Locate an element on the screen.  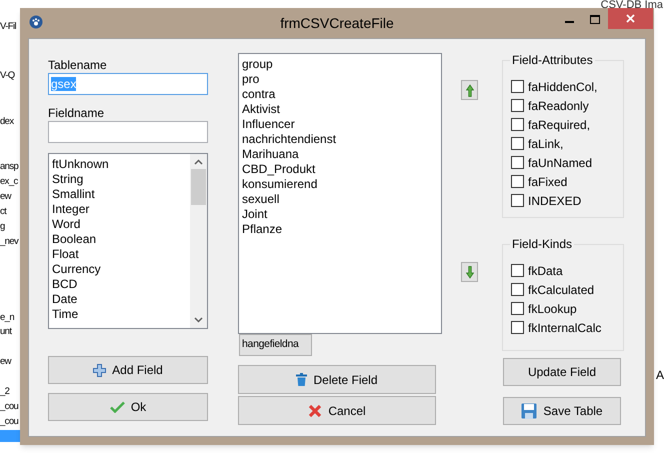
background-item: unt is located at coordinates (6, 332).